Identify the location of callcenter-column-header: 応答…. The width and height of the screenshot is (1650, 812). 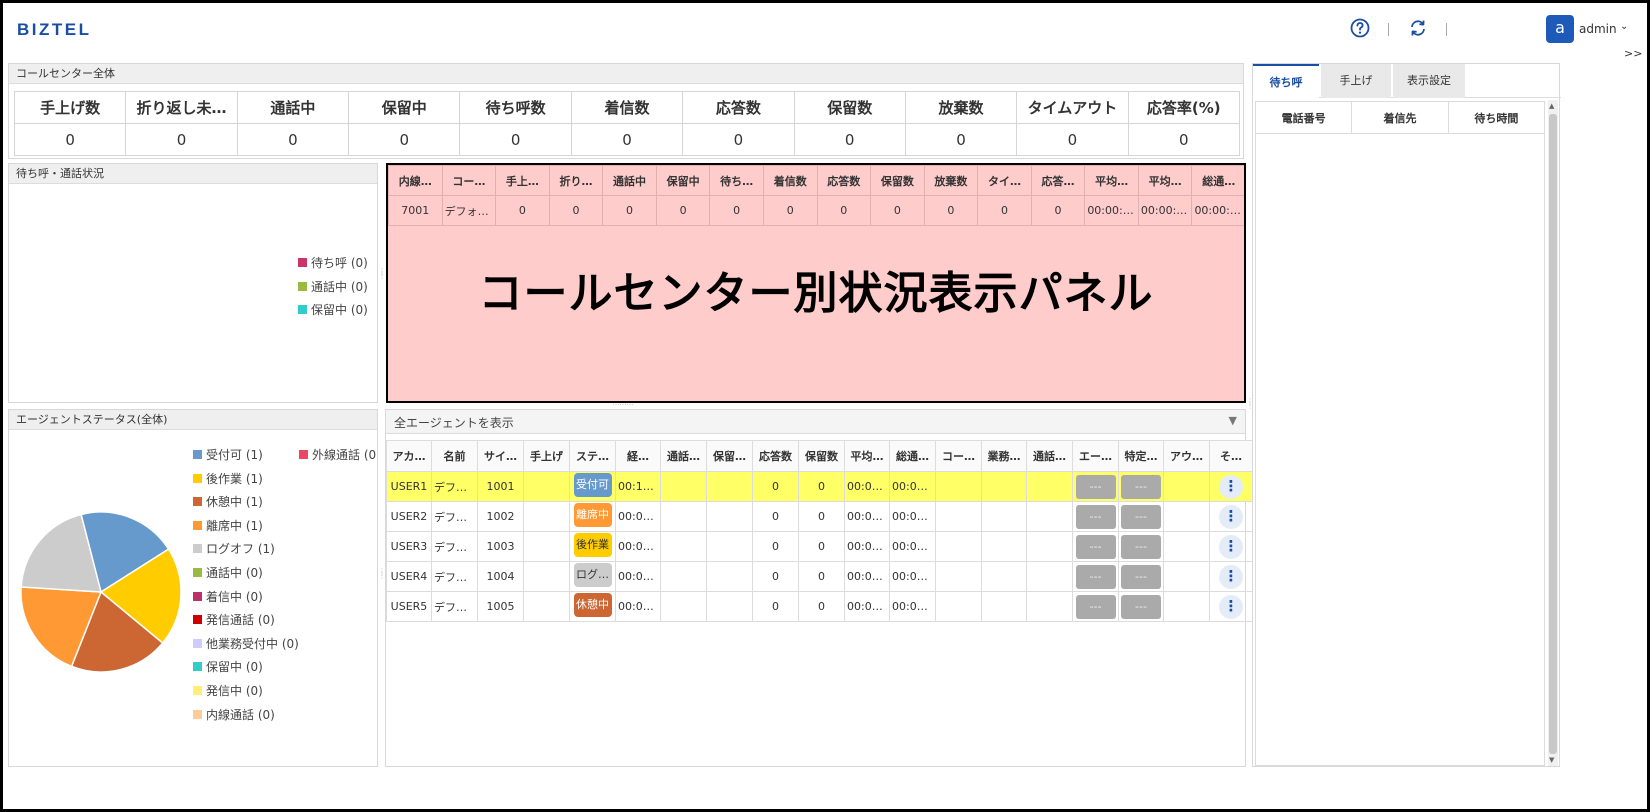
(1058, 180).